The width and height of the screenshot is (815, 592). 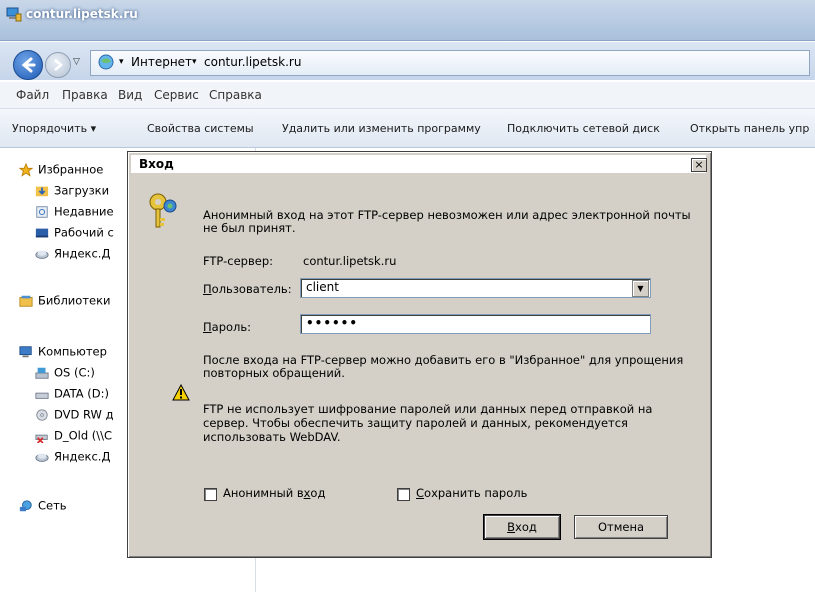 I want to click on internet-icon, so click(x=106, y=62).